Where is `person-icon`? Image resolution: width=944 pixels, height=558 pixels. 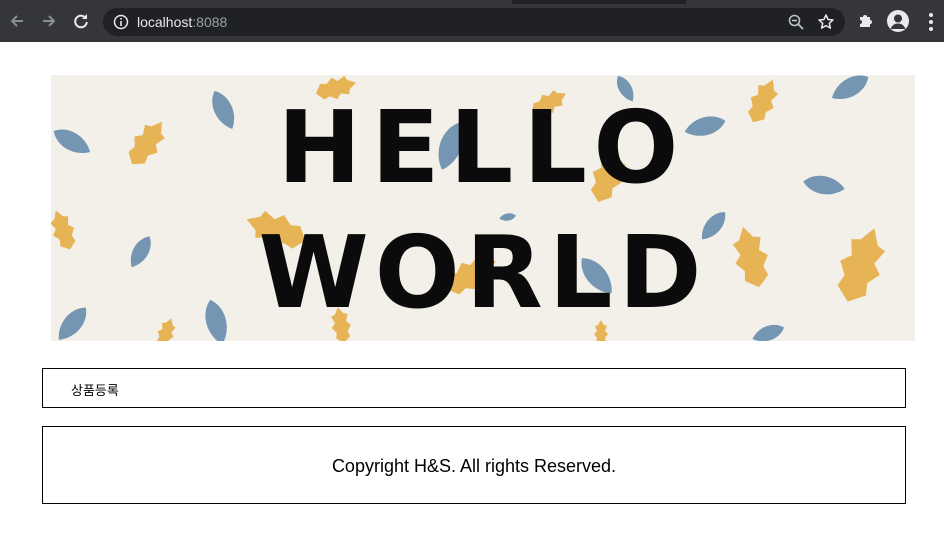 person-icon is located at coordinates (898, 21).